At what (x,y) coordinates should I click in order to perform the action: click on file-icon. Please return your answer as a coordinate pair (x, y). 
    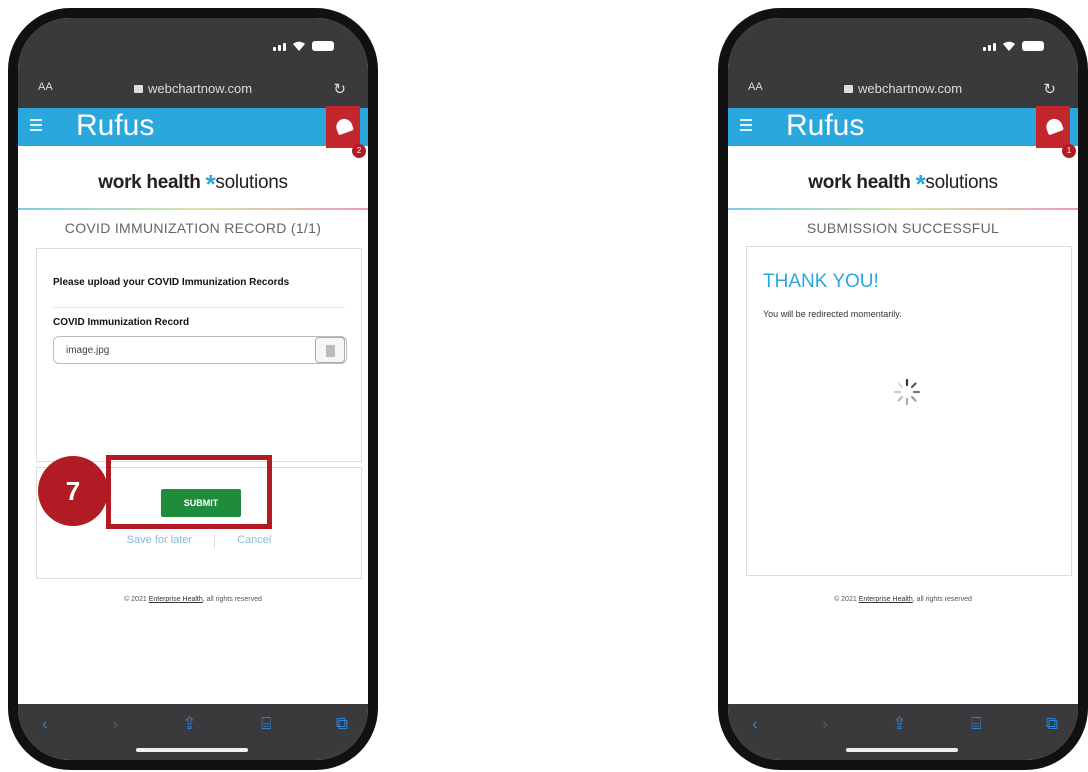
    Looking at the image, I should click on (330, 351).